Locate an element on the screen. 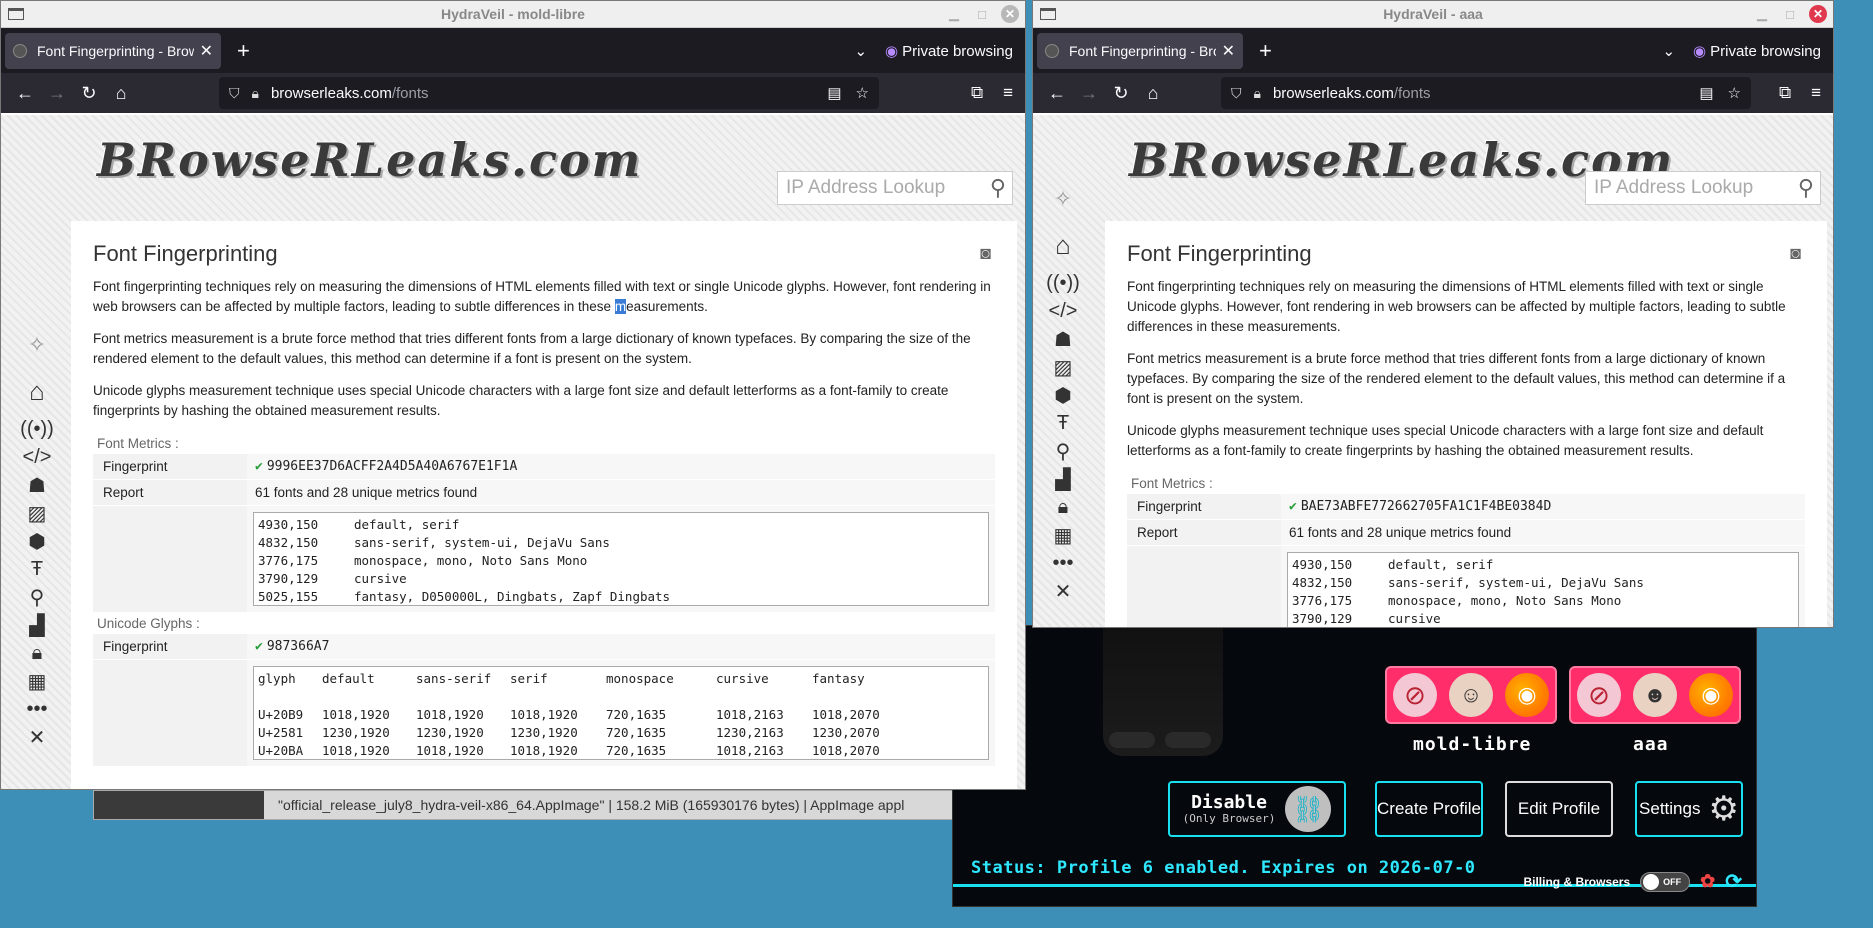  glyph-cell: 1230,1920 is located at coordinates (544, 732).